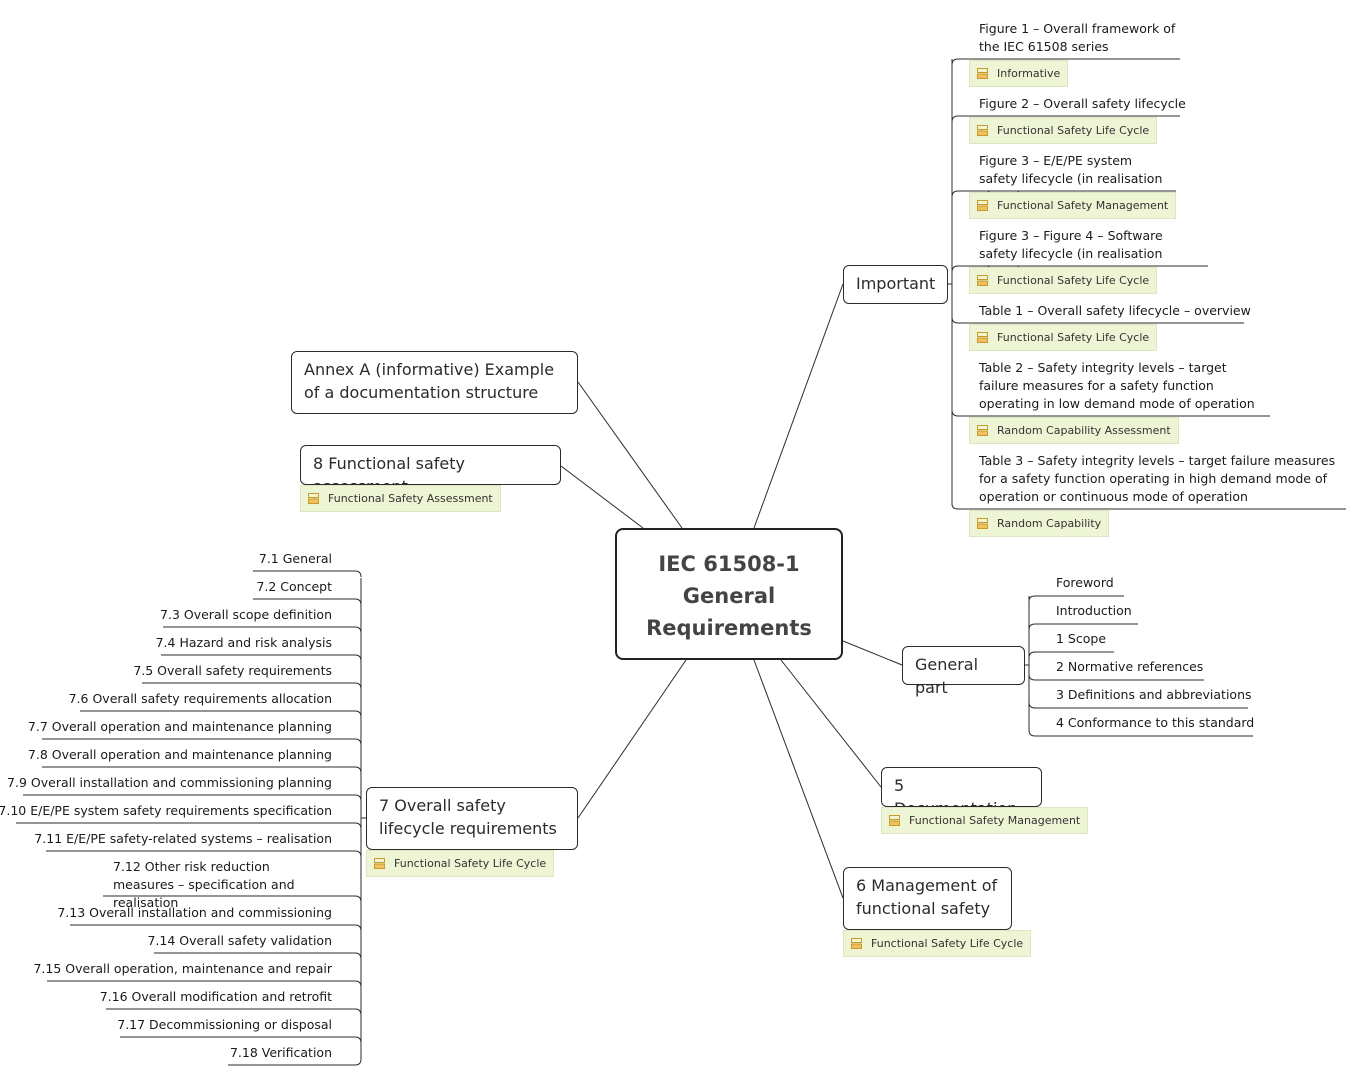 The image size is (1362, 1081). I want to click on tag-informative: Informative, so click(1019, 73).